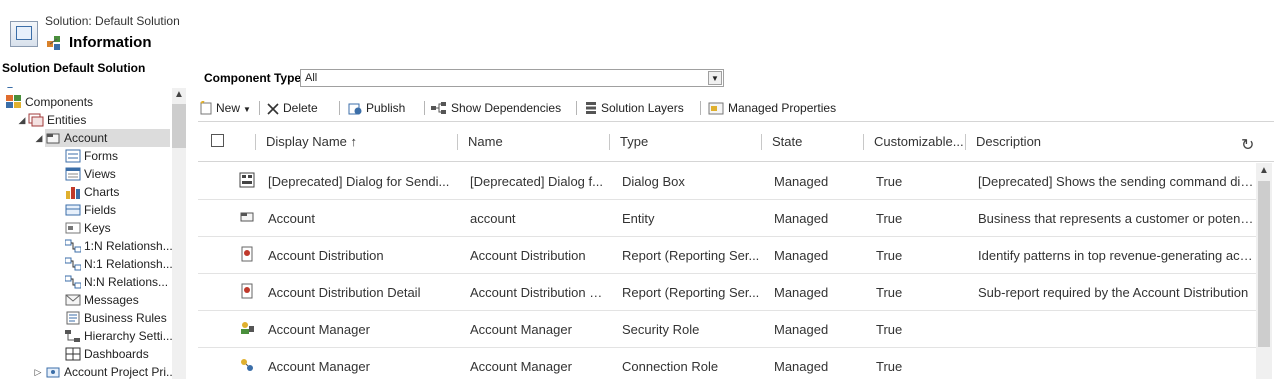 Image resolution: width=1276 pixels, height=379 pixels. Describe the element at coordinates (1008, 141) in the screenshot. I see `column-header-description: Description` at that location.